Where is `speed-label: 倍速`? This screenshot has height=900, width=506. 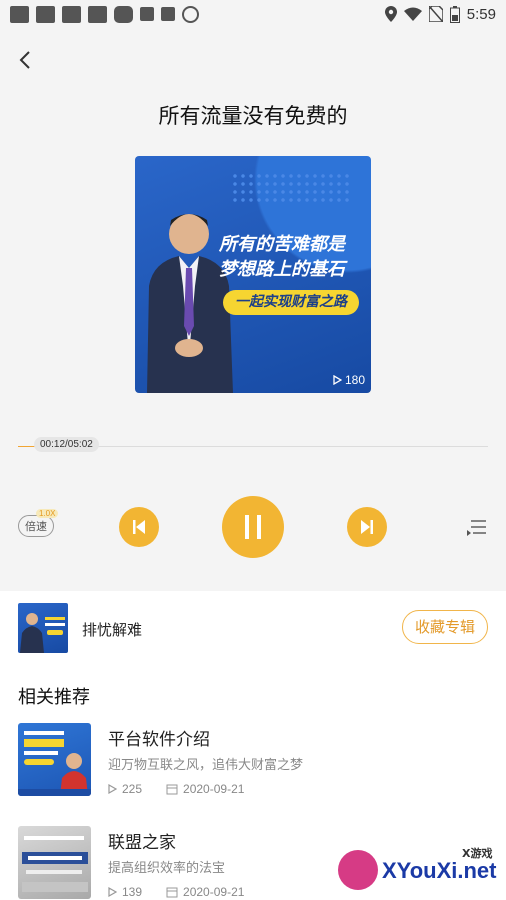 speed-label: 倍速 is located at coordinates (36, 526).